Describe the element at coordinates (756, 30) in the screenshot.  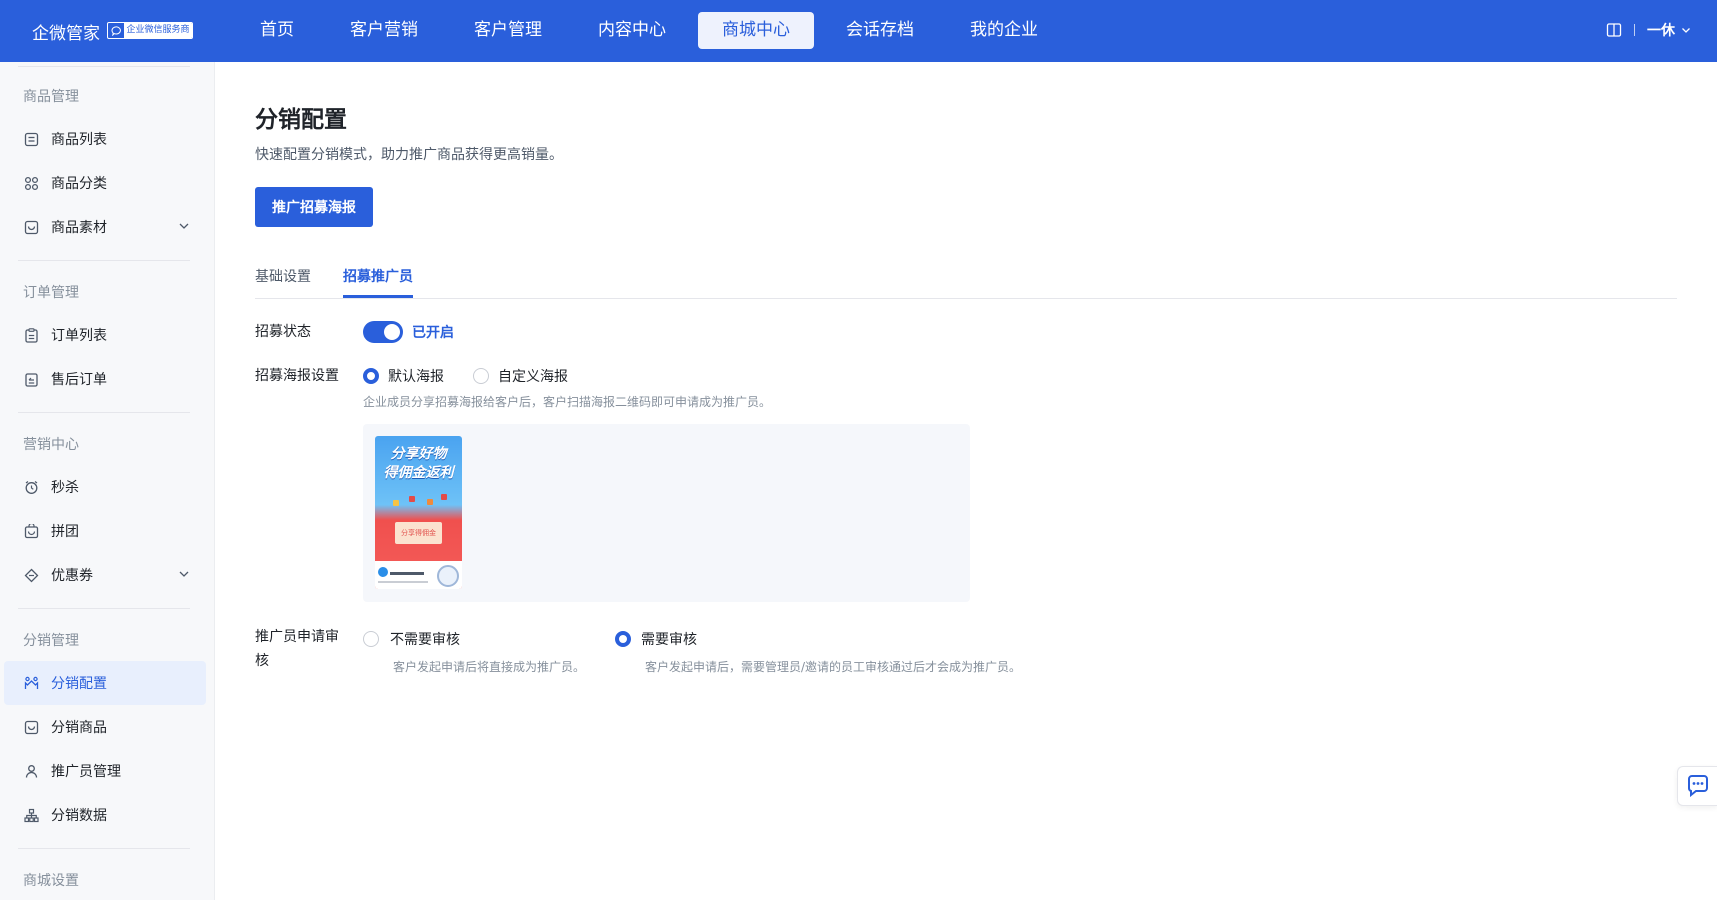
I see `nav-mall-center: 商城中心` at that location.